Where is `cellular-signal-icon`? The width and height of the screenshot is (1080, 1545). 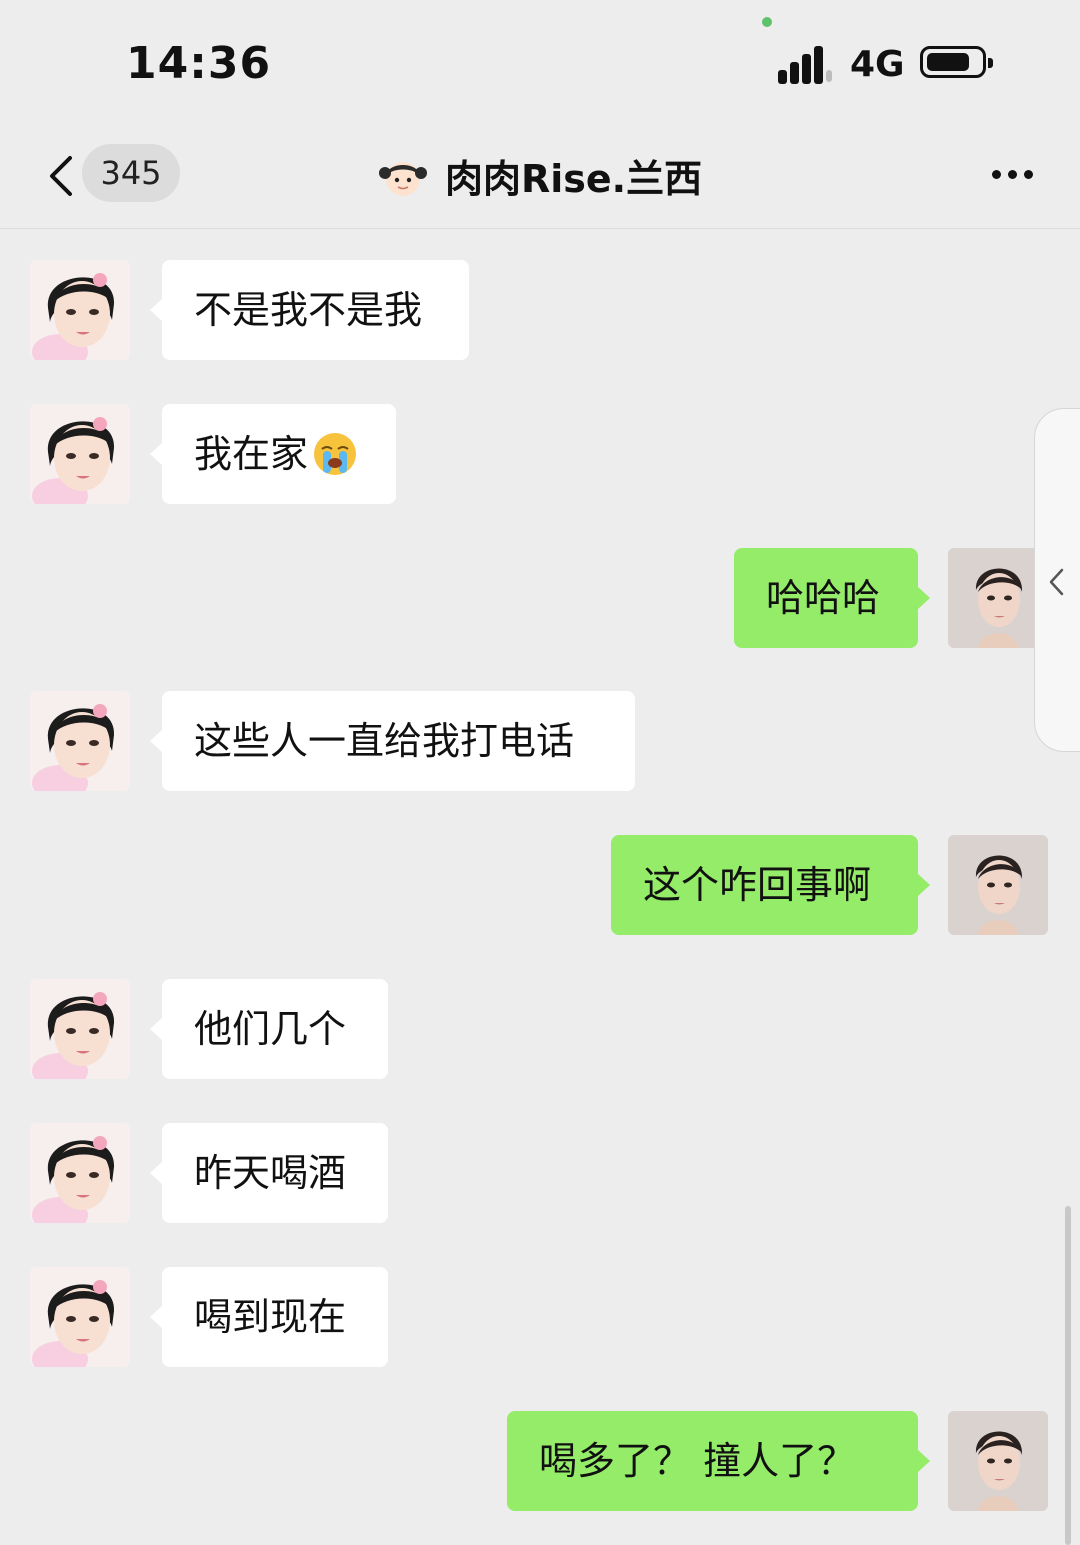
cellular-signal-icon is located at coordinates (806, 64).